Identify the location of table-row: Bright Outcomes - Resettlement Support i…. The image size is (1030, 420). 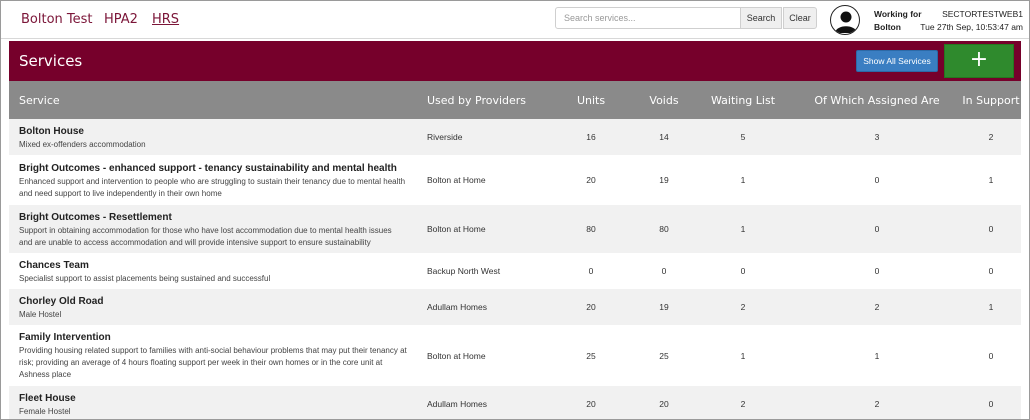
(515, 229).